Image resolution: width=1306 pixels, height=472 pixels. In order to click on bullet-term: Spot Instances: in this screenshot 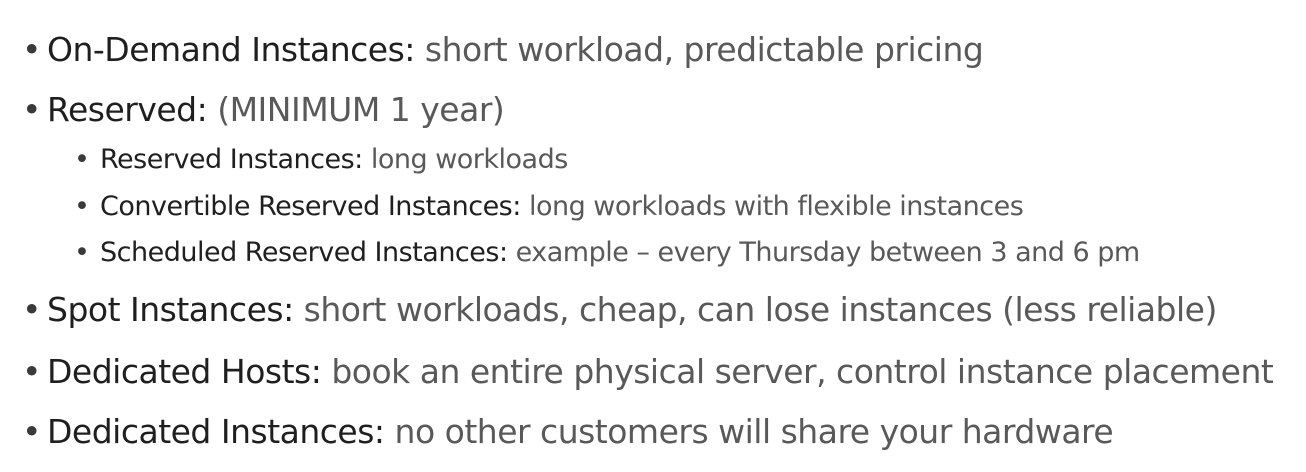, I will do `click(170, 309)`.